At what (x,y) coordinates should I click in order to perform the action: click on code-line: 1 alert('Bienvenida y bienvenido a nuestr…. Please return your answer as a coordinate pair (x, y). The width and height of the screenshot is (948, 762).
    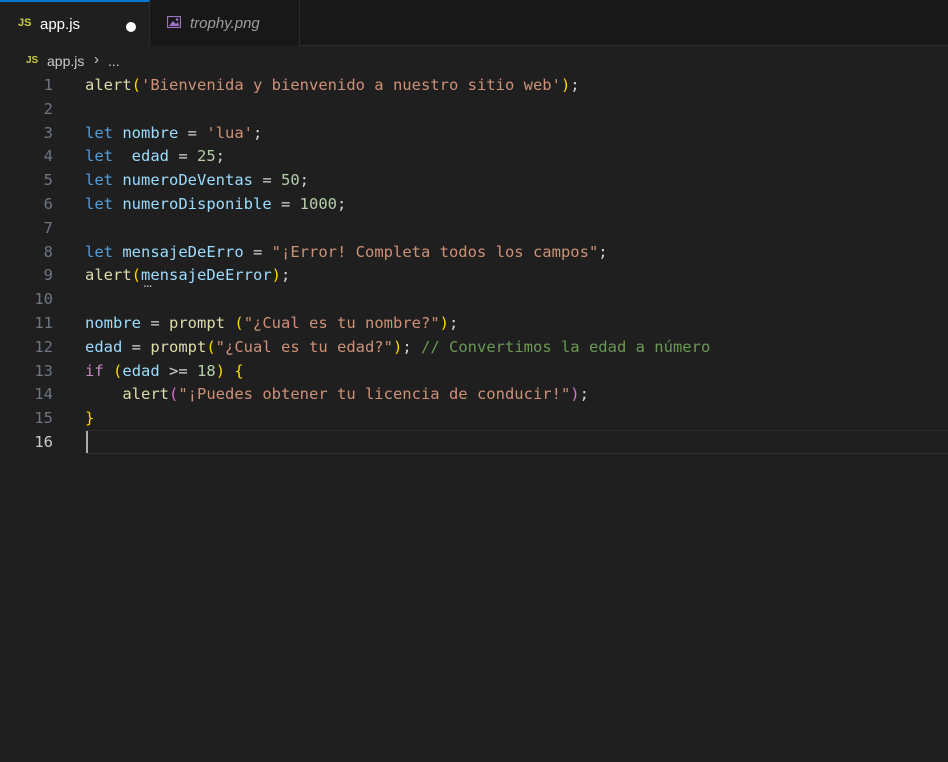
    Looking at the image, I should click on (474, 85).